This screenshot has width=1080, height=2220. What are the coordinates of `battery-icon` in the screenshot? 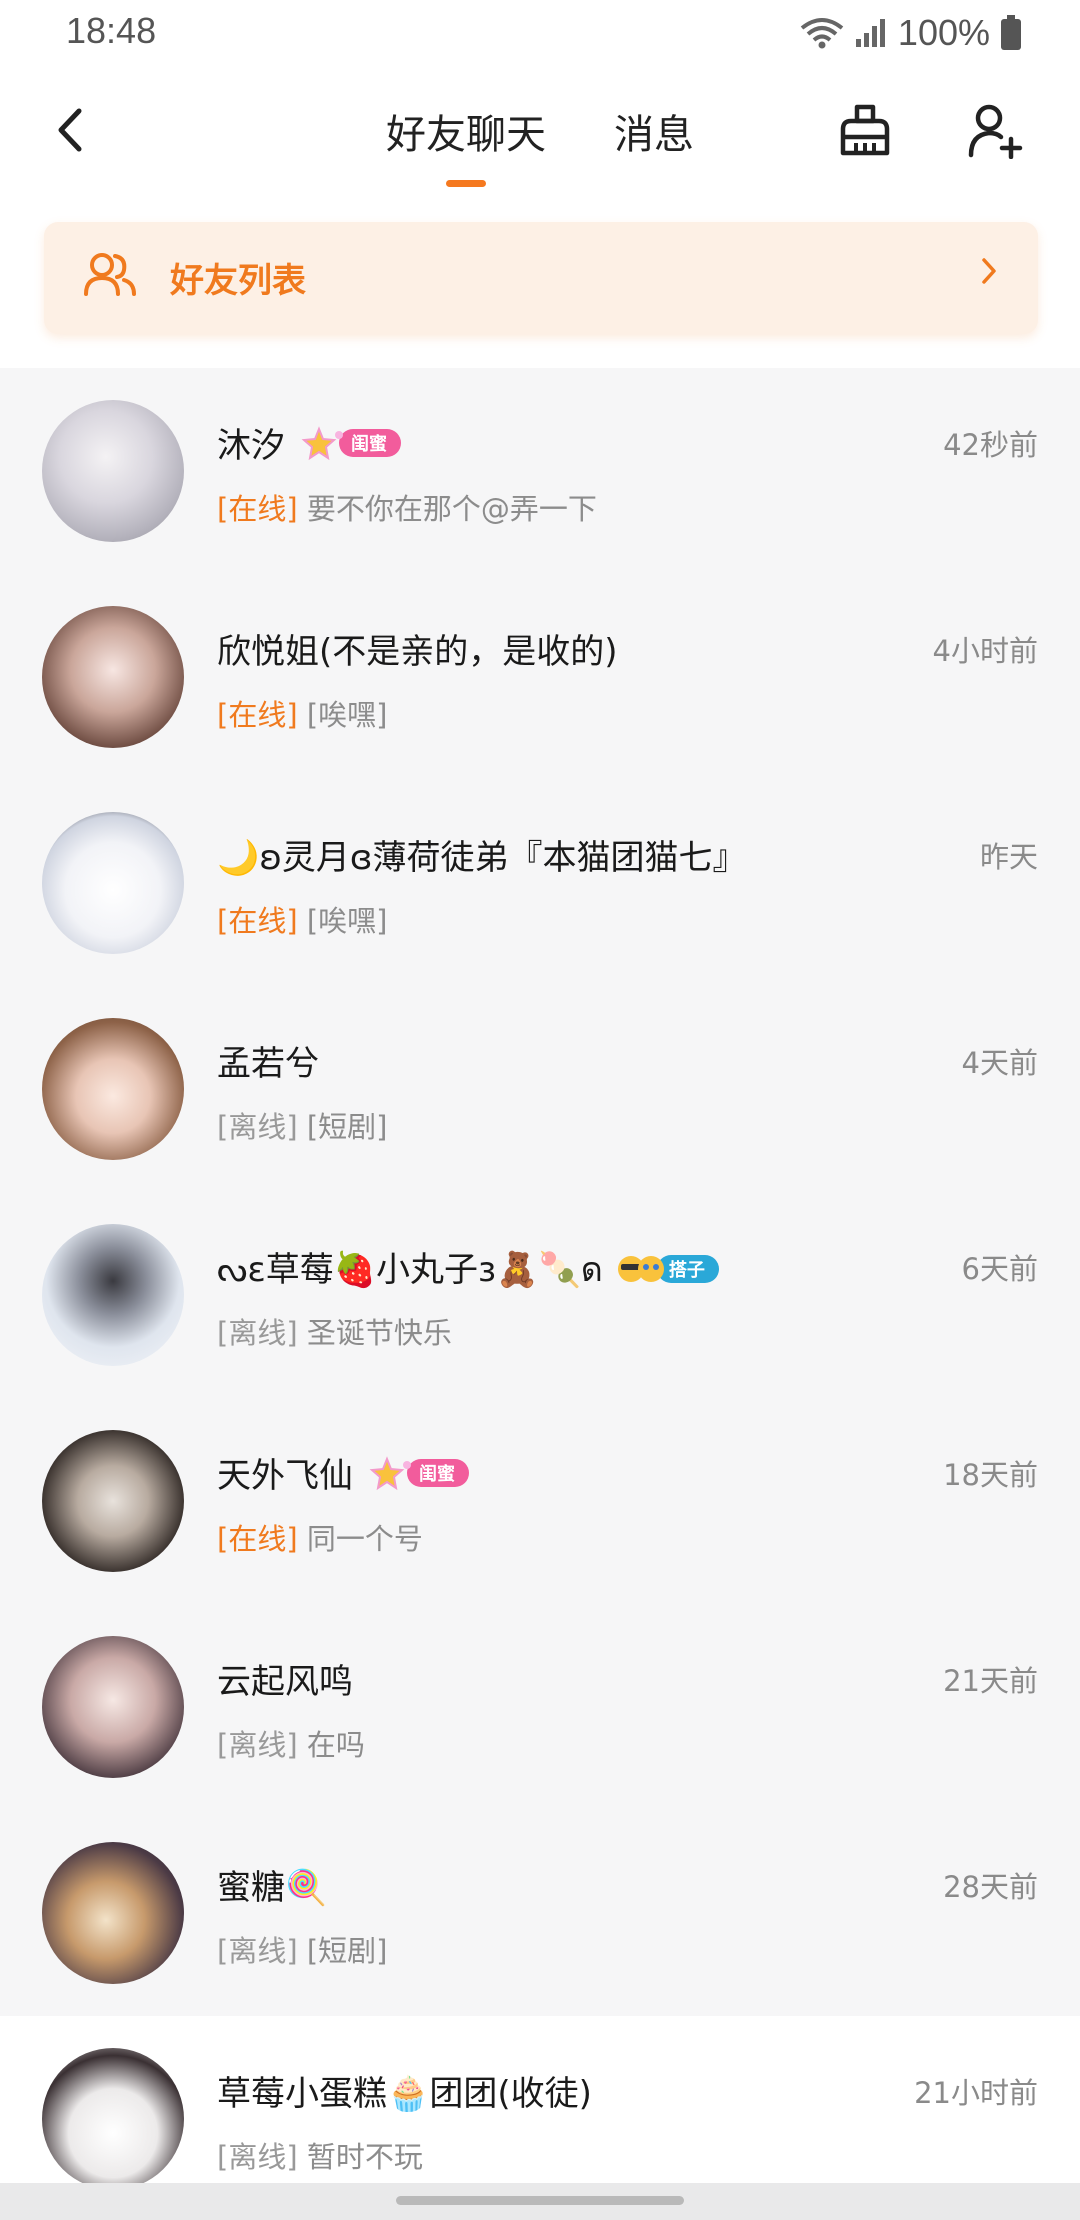 It's located at (1011, 32).